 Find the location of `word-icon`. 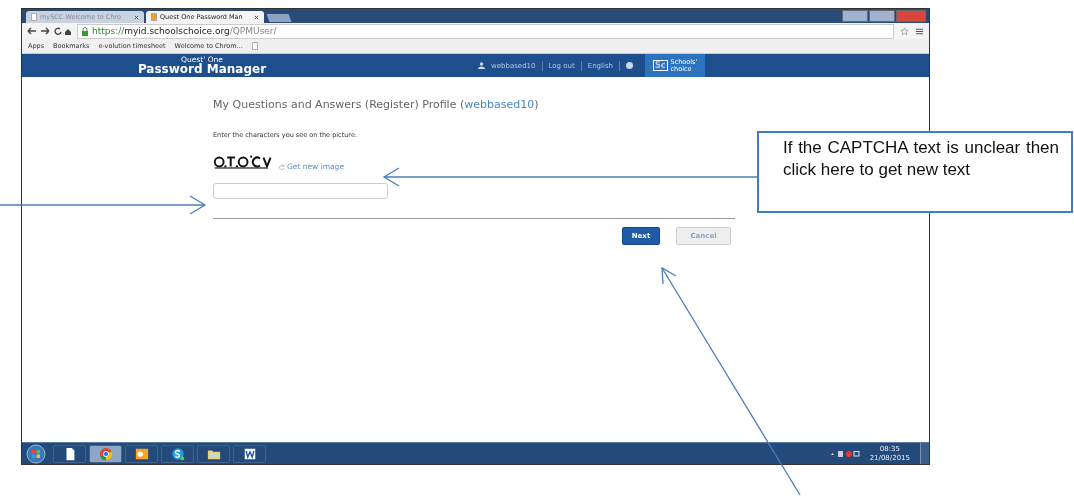

word-icon is located at coordinates (249, 453).